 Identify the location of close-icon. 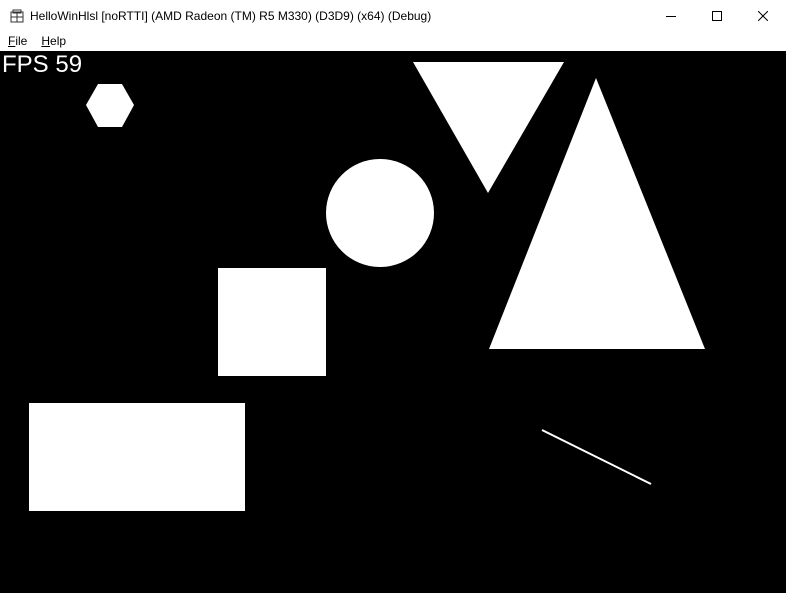
(763, 15).